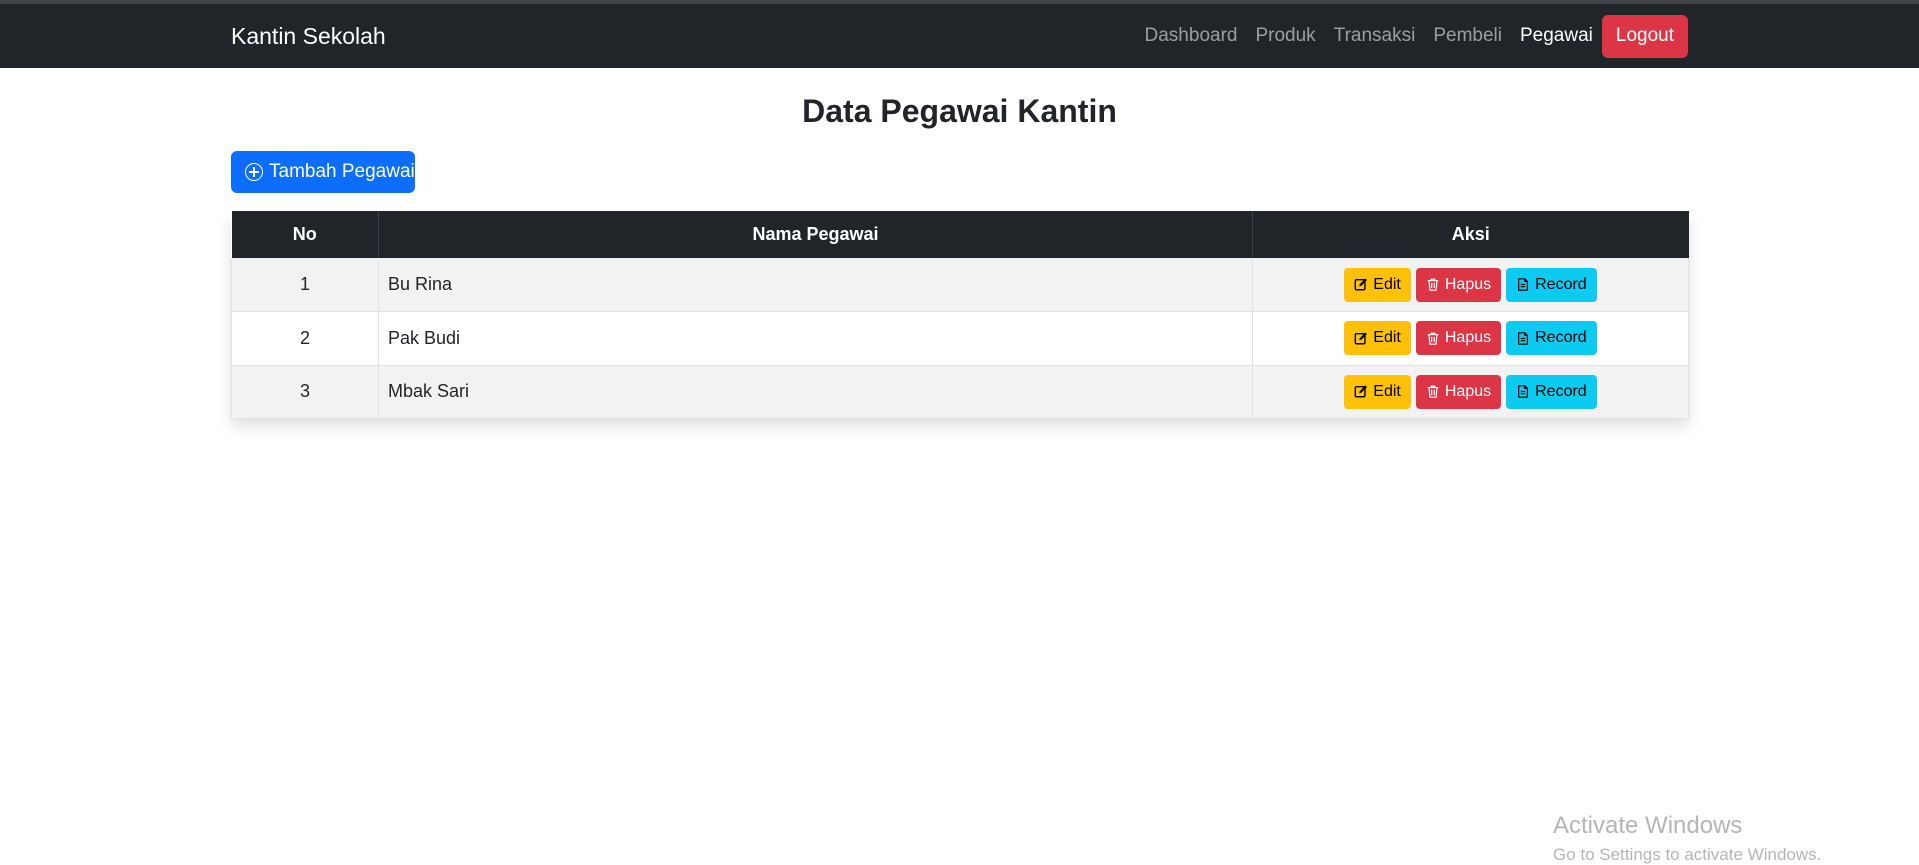 This screenshot has width=1919, height=865. I want to click on navbar-brand: Kantin Sekolah, so click(308, 36).